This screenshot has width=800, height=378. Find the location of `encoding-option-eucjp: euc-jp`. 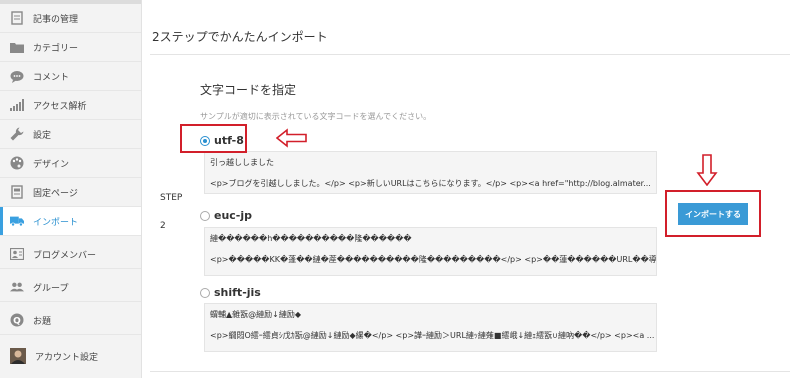

encoding-option-eucjp: euc-jp is located at coordinates (226, 215).